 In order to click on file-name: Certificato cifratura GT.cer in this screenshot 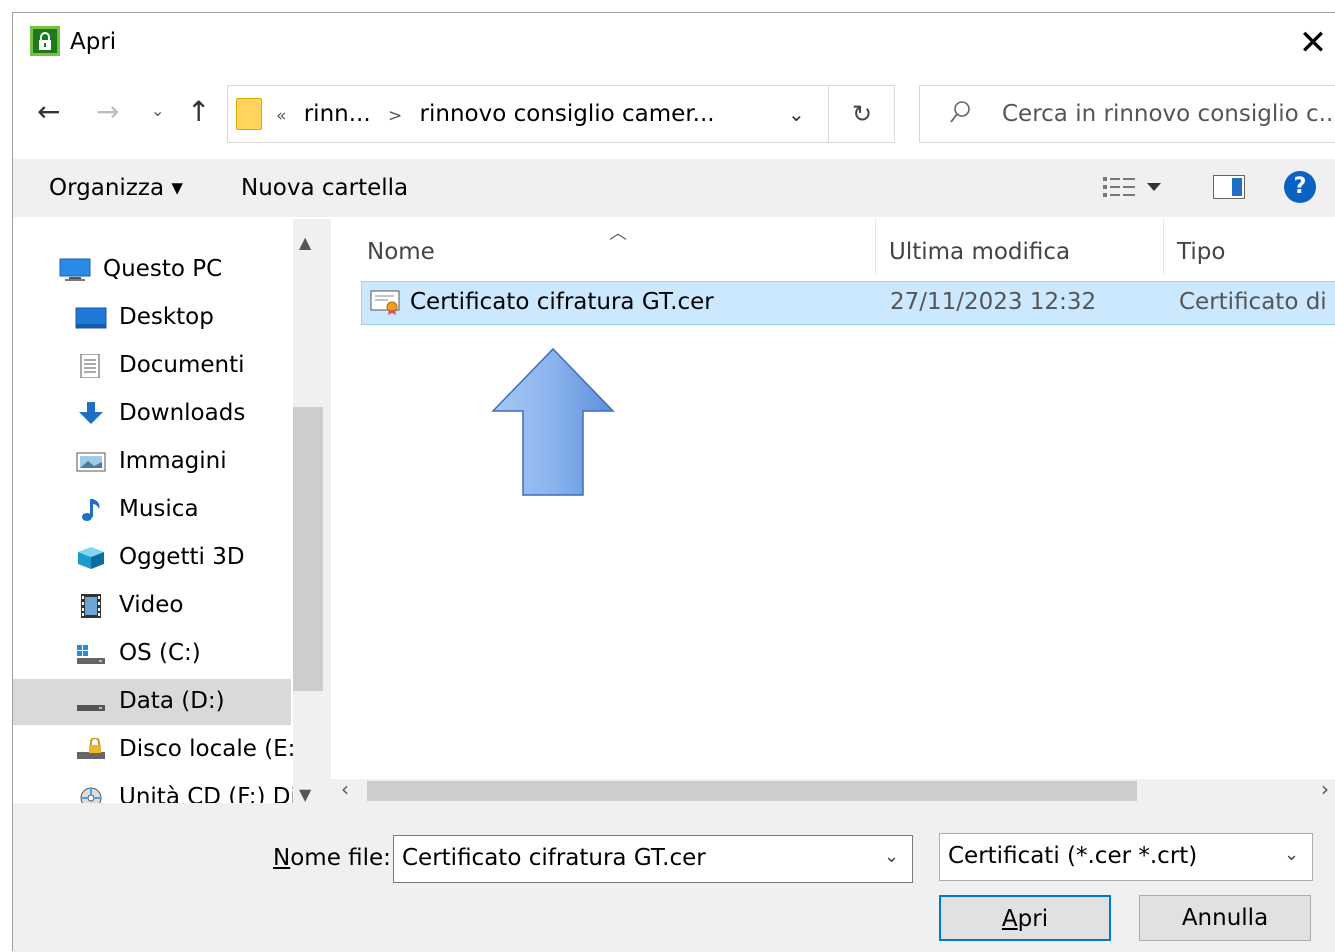, I will do `click(562, 302)`.